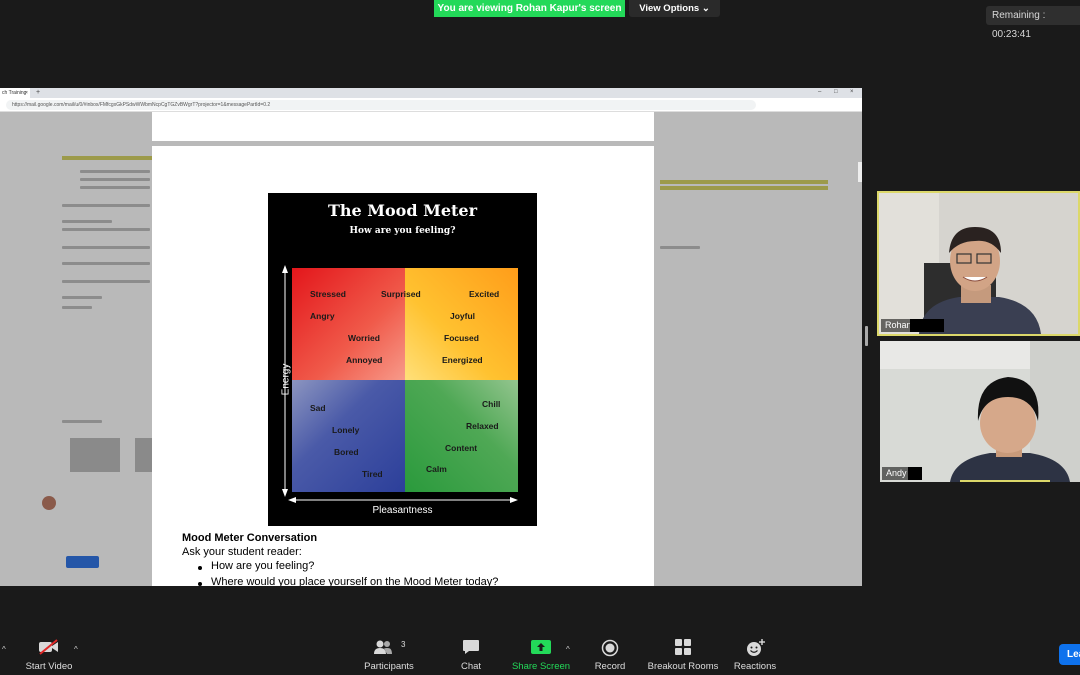 Image resolution: width=1080 pixels, height=675 pixels. Describe the element at coordinates (568, 649) in the screenshot. I see `share-options-caret: ^` at that location.